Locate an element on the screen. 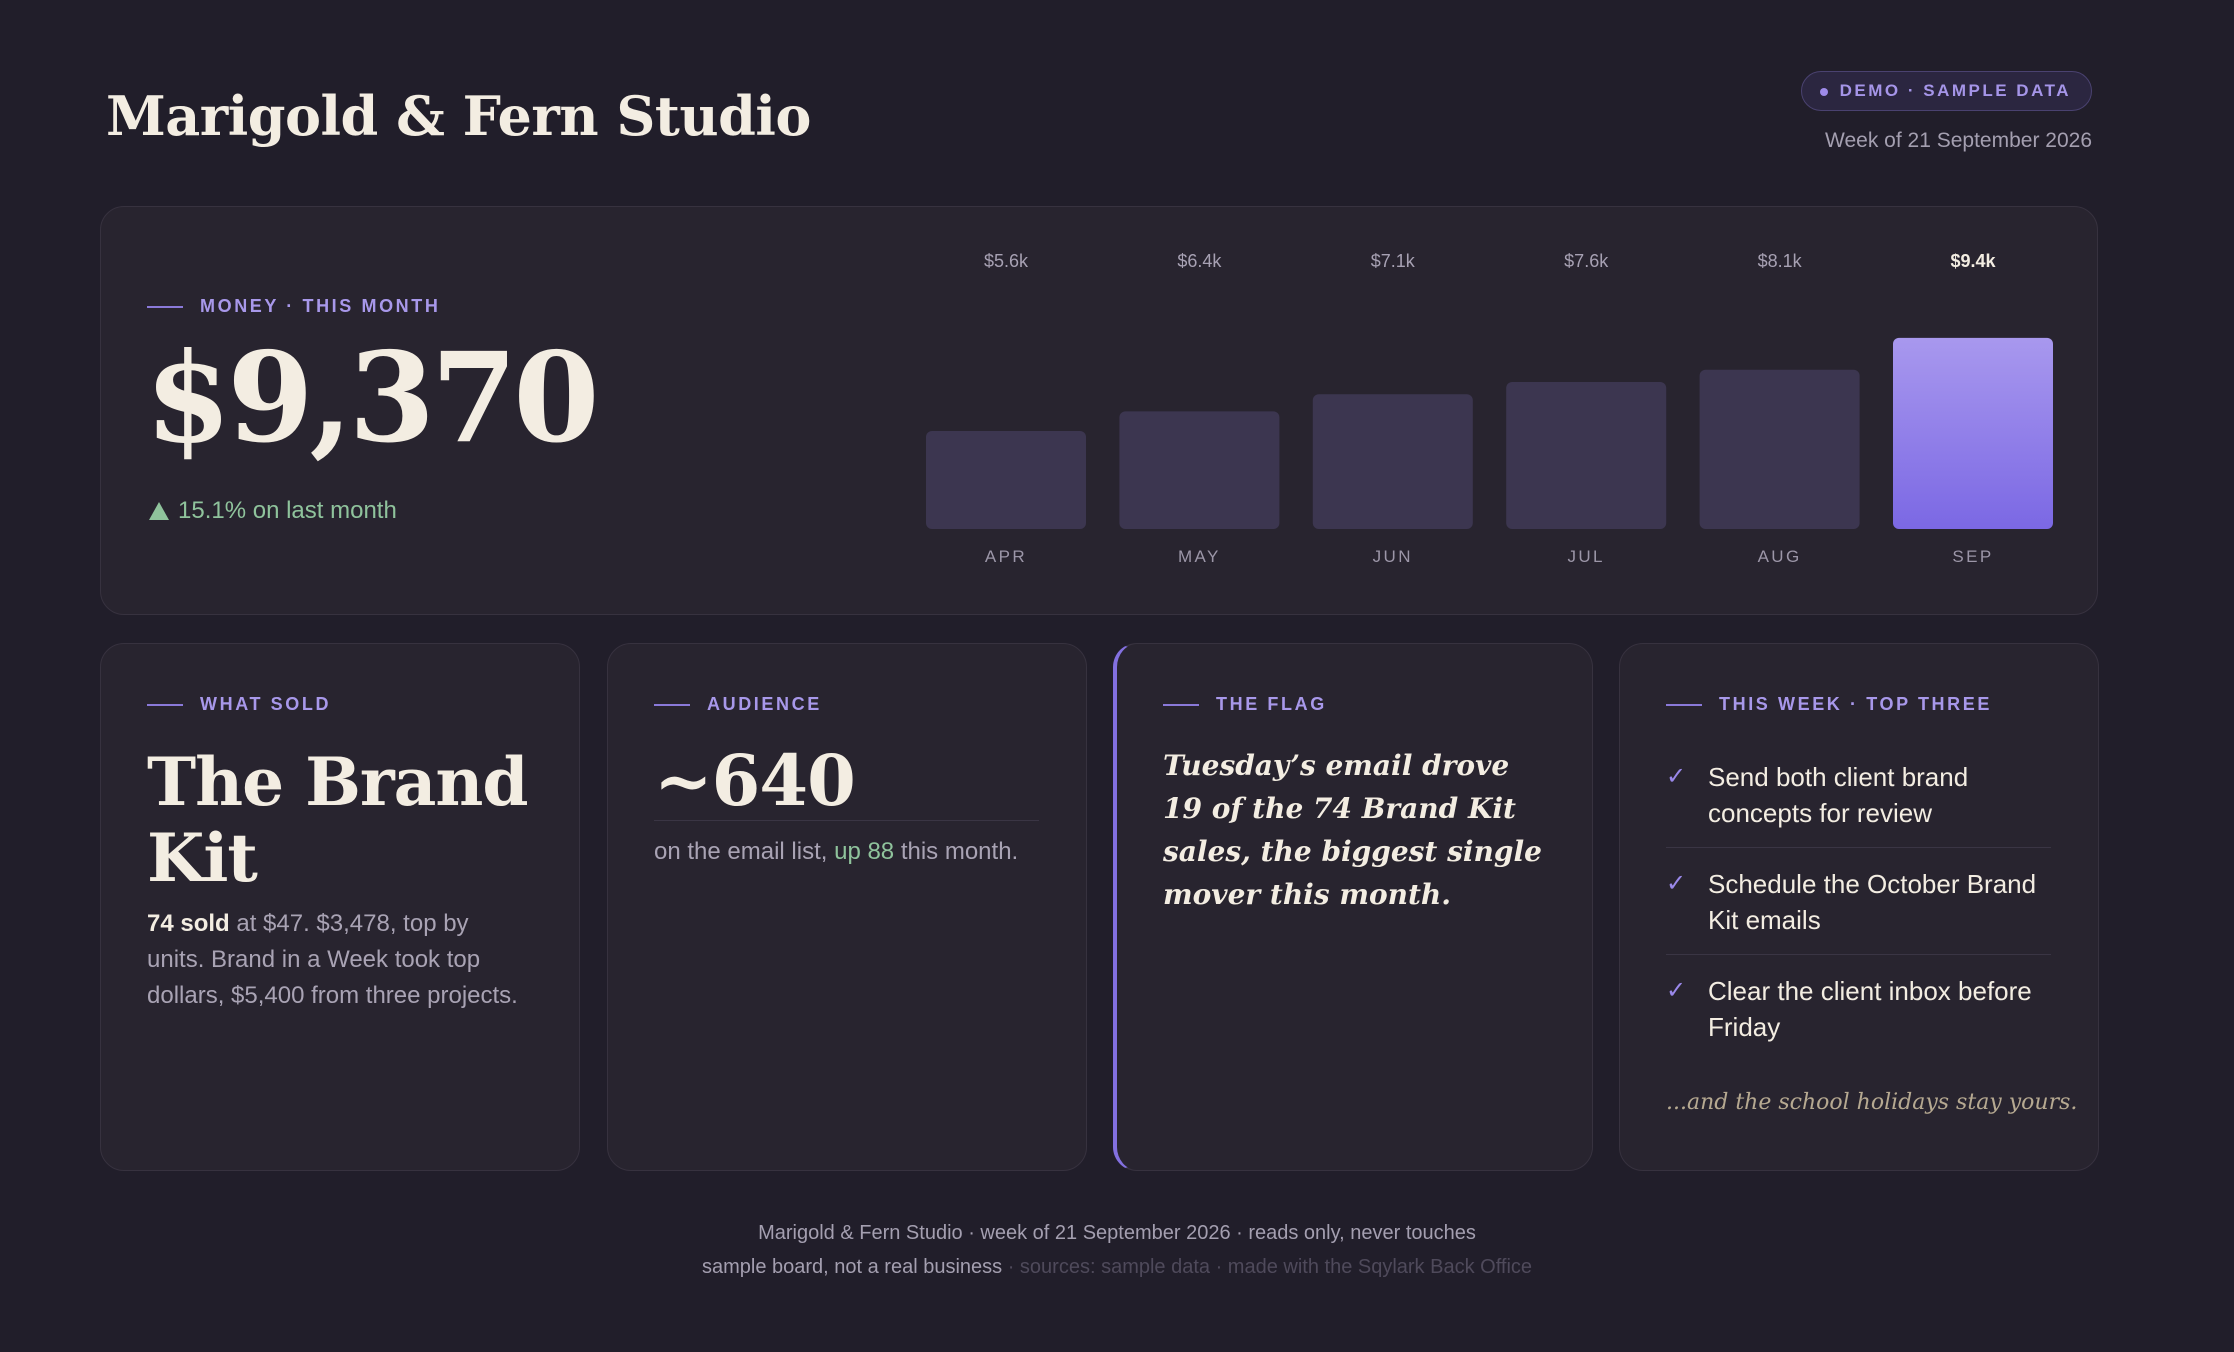  footer-note: sample board, not a real business is located at coordinates (852, 1267).